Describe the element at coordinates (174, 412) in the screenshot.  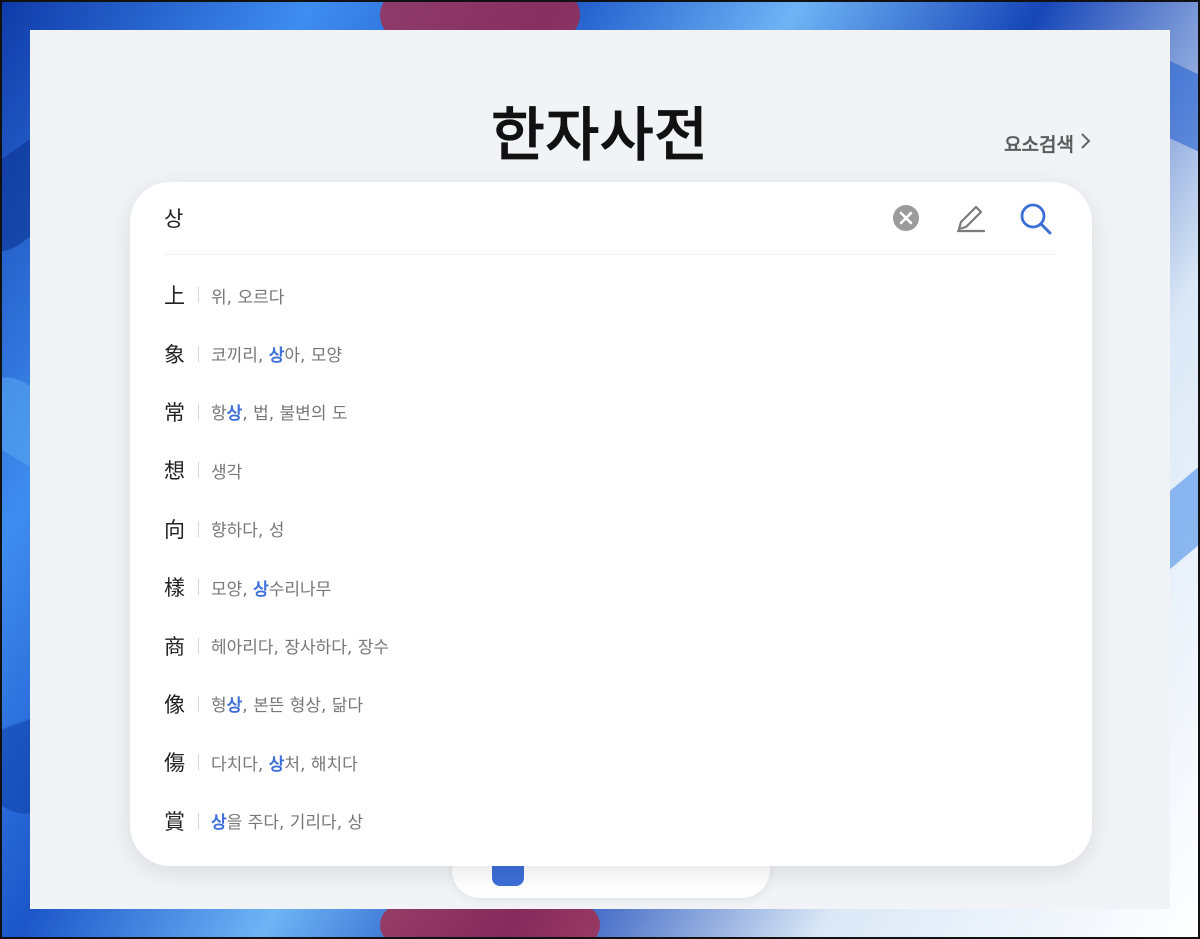
I see `hanja-char: 常` at that location.